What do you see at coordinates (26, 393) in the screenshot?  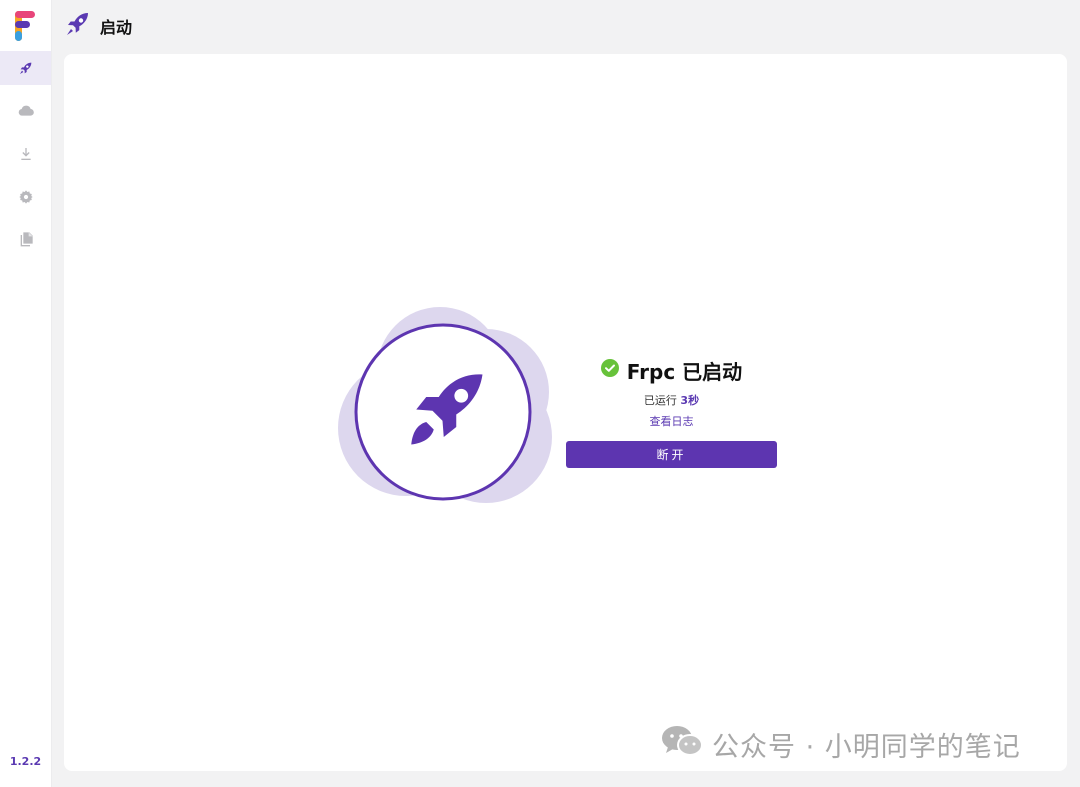 I see `sidebar: 1.2.2` at bounding box center [26, 393].